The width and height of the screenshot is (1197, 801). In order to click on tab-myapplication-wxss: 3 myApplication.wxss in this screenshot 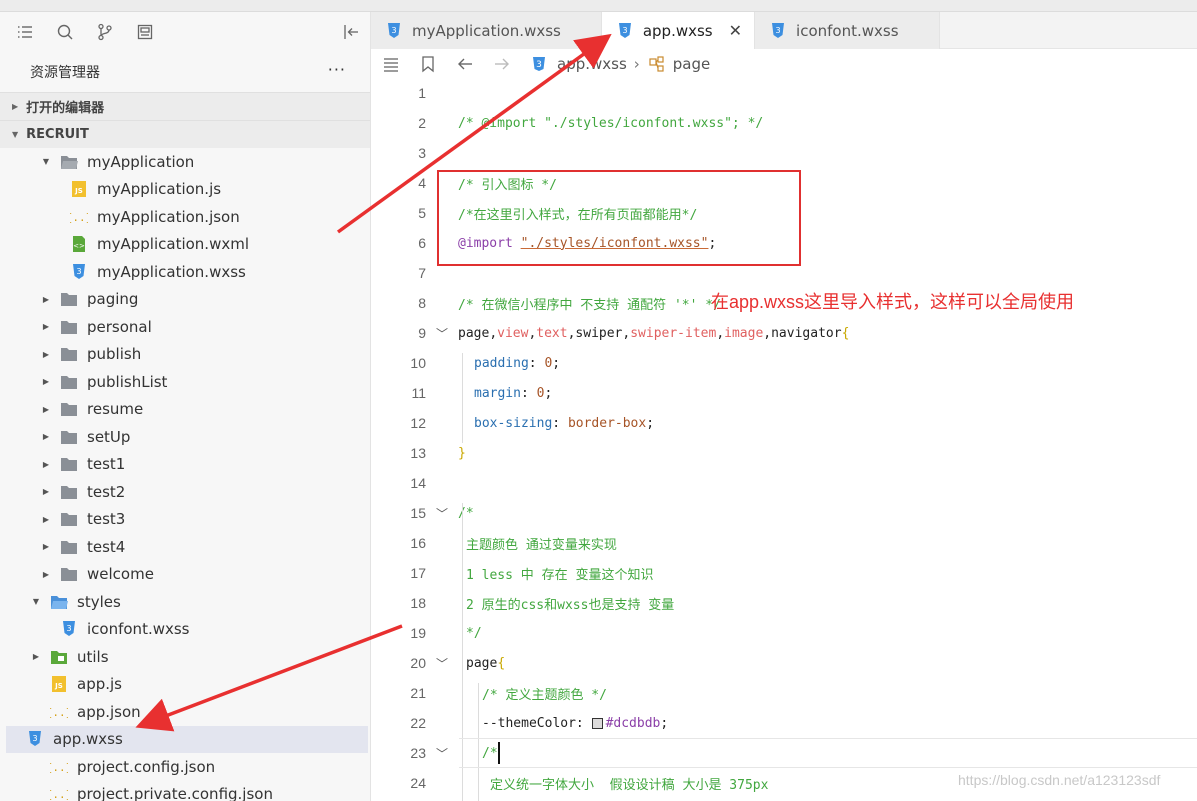, I will do `click(486, 30)`.